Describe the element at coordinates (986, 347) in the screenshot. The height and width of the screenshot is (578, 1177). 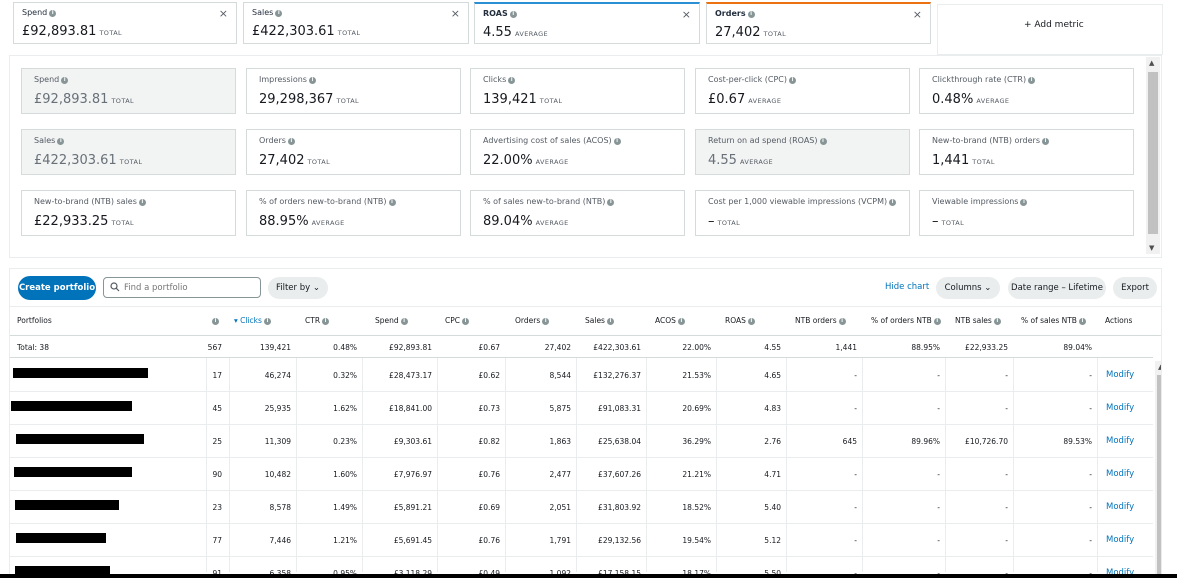
I see `total-cell: £22,933.25` at that location.